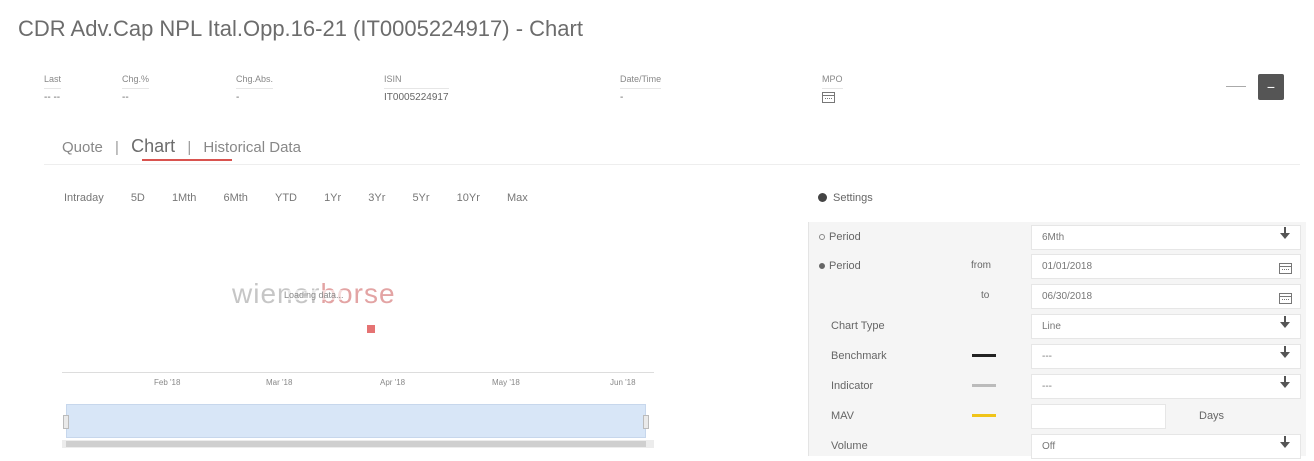 Image resolution: width=1314 pixels, height=461 pixels. I want to click on x-tick-label: Mar '18, so click(279, 382).